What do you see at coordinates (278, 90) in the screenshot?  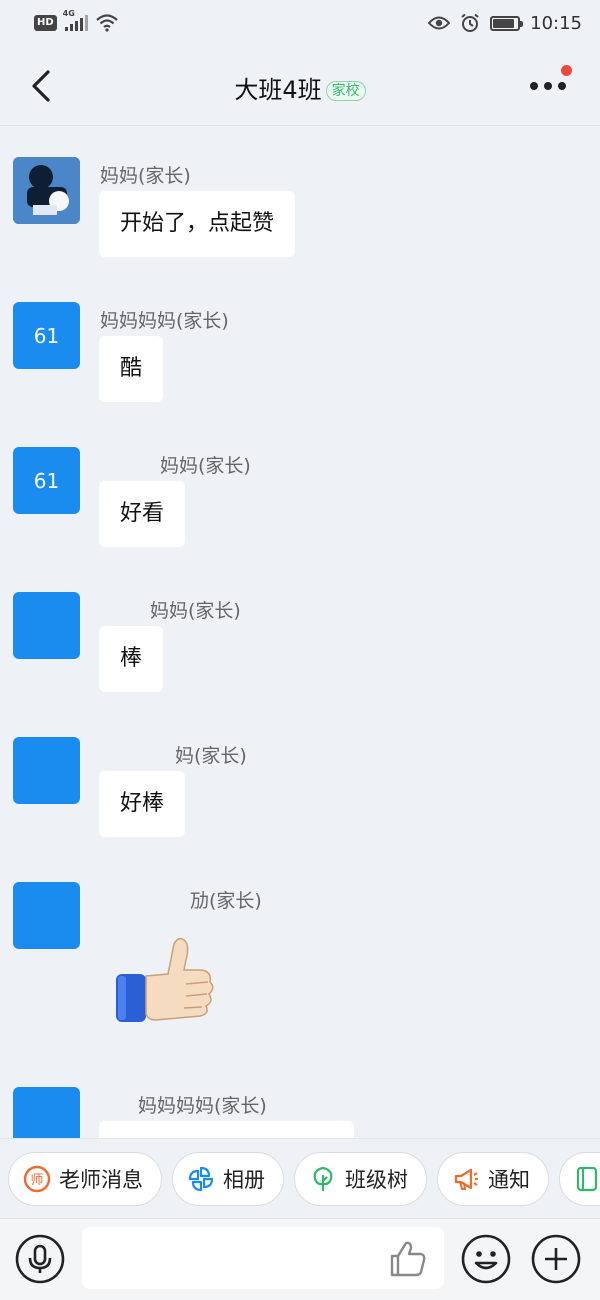 I see `group-name: 大班4班` at bounding box center [278, 90].